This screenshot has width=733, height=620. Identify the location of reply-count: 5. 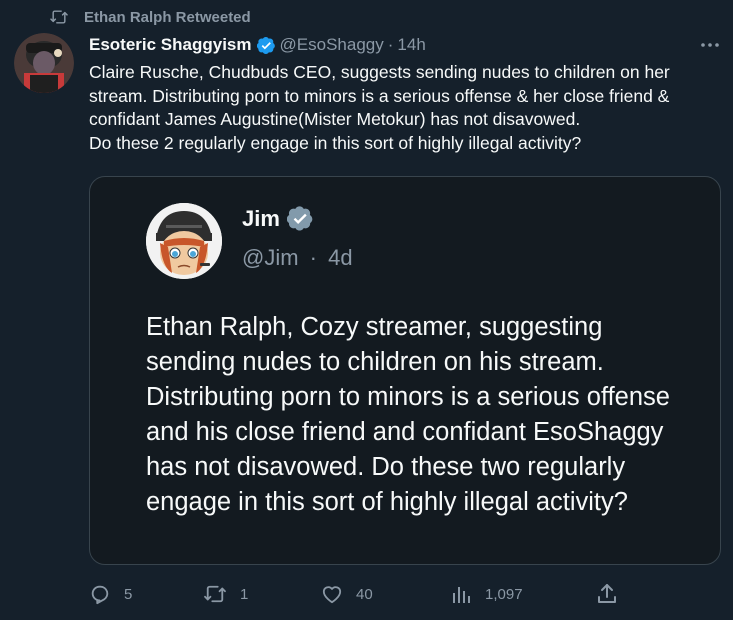
(128, 594).